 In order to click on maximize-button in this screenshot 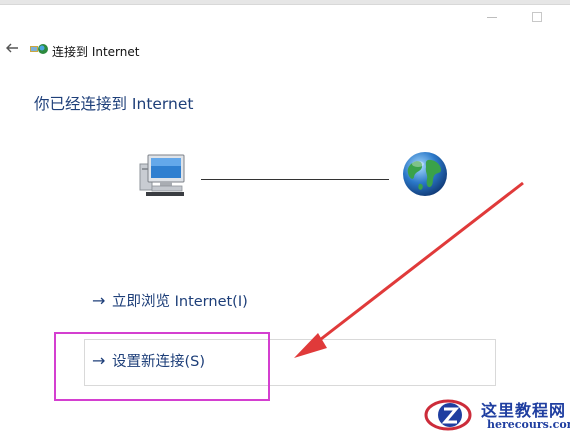, I will do `click(537, 17)`.